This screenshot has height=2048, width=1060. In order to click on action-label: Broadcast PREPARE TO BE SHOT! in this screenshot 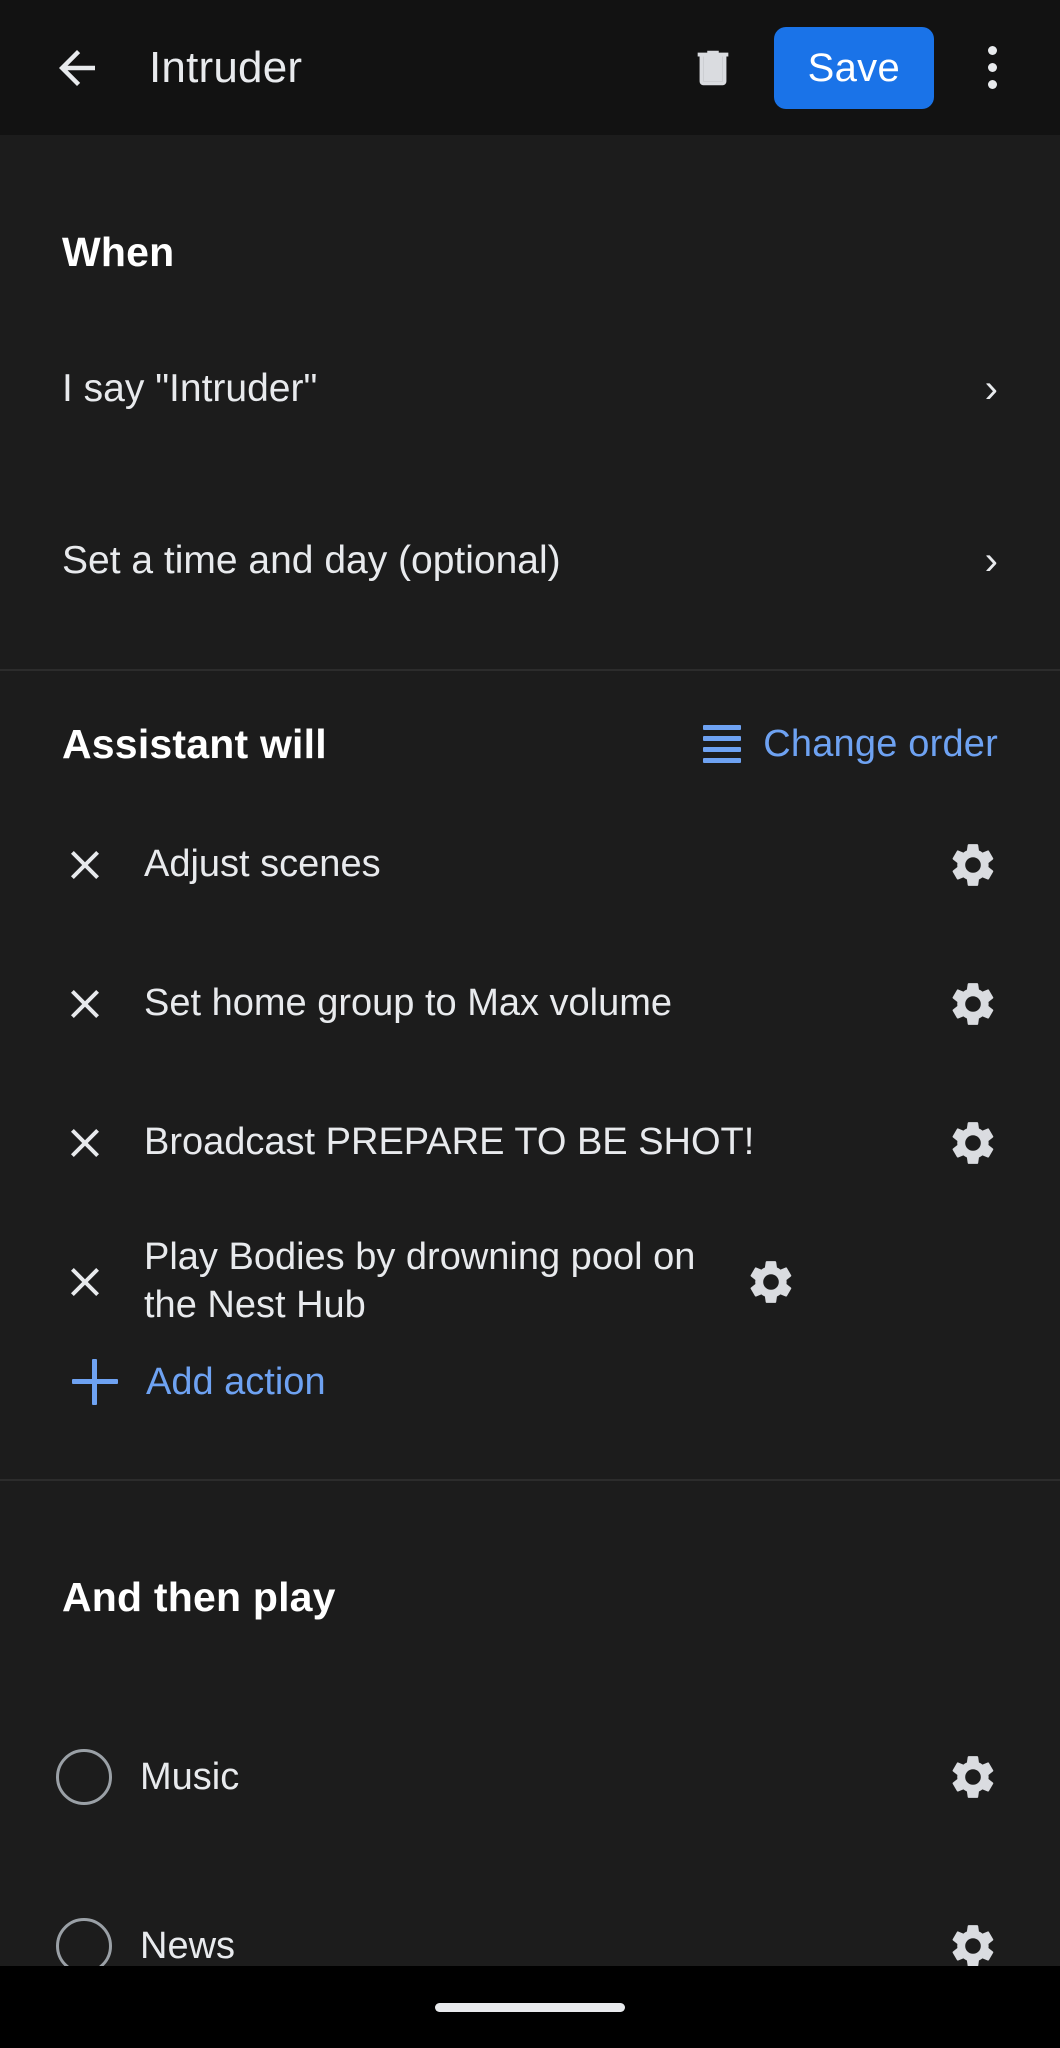, I will do `click(449, 1141)`.